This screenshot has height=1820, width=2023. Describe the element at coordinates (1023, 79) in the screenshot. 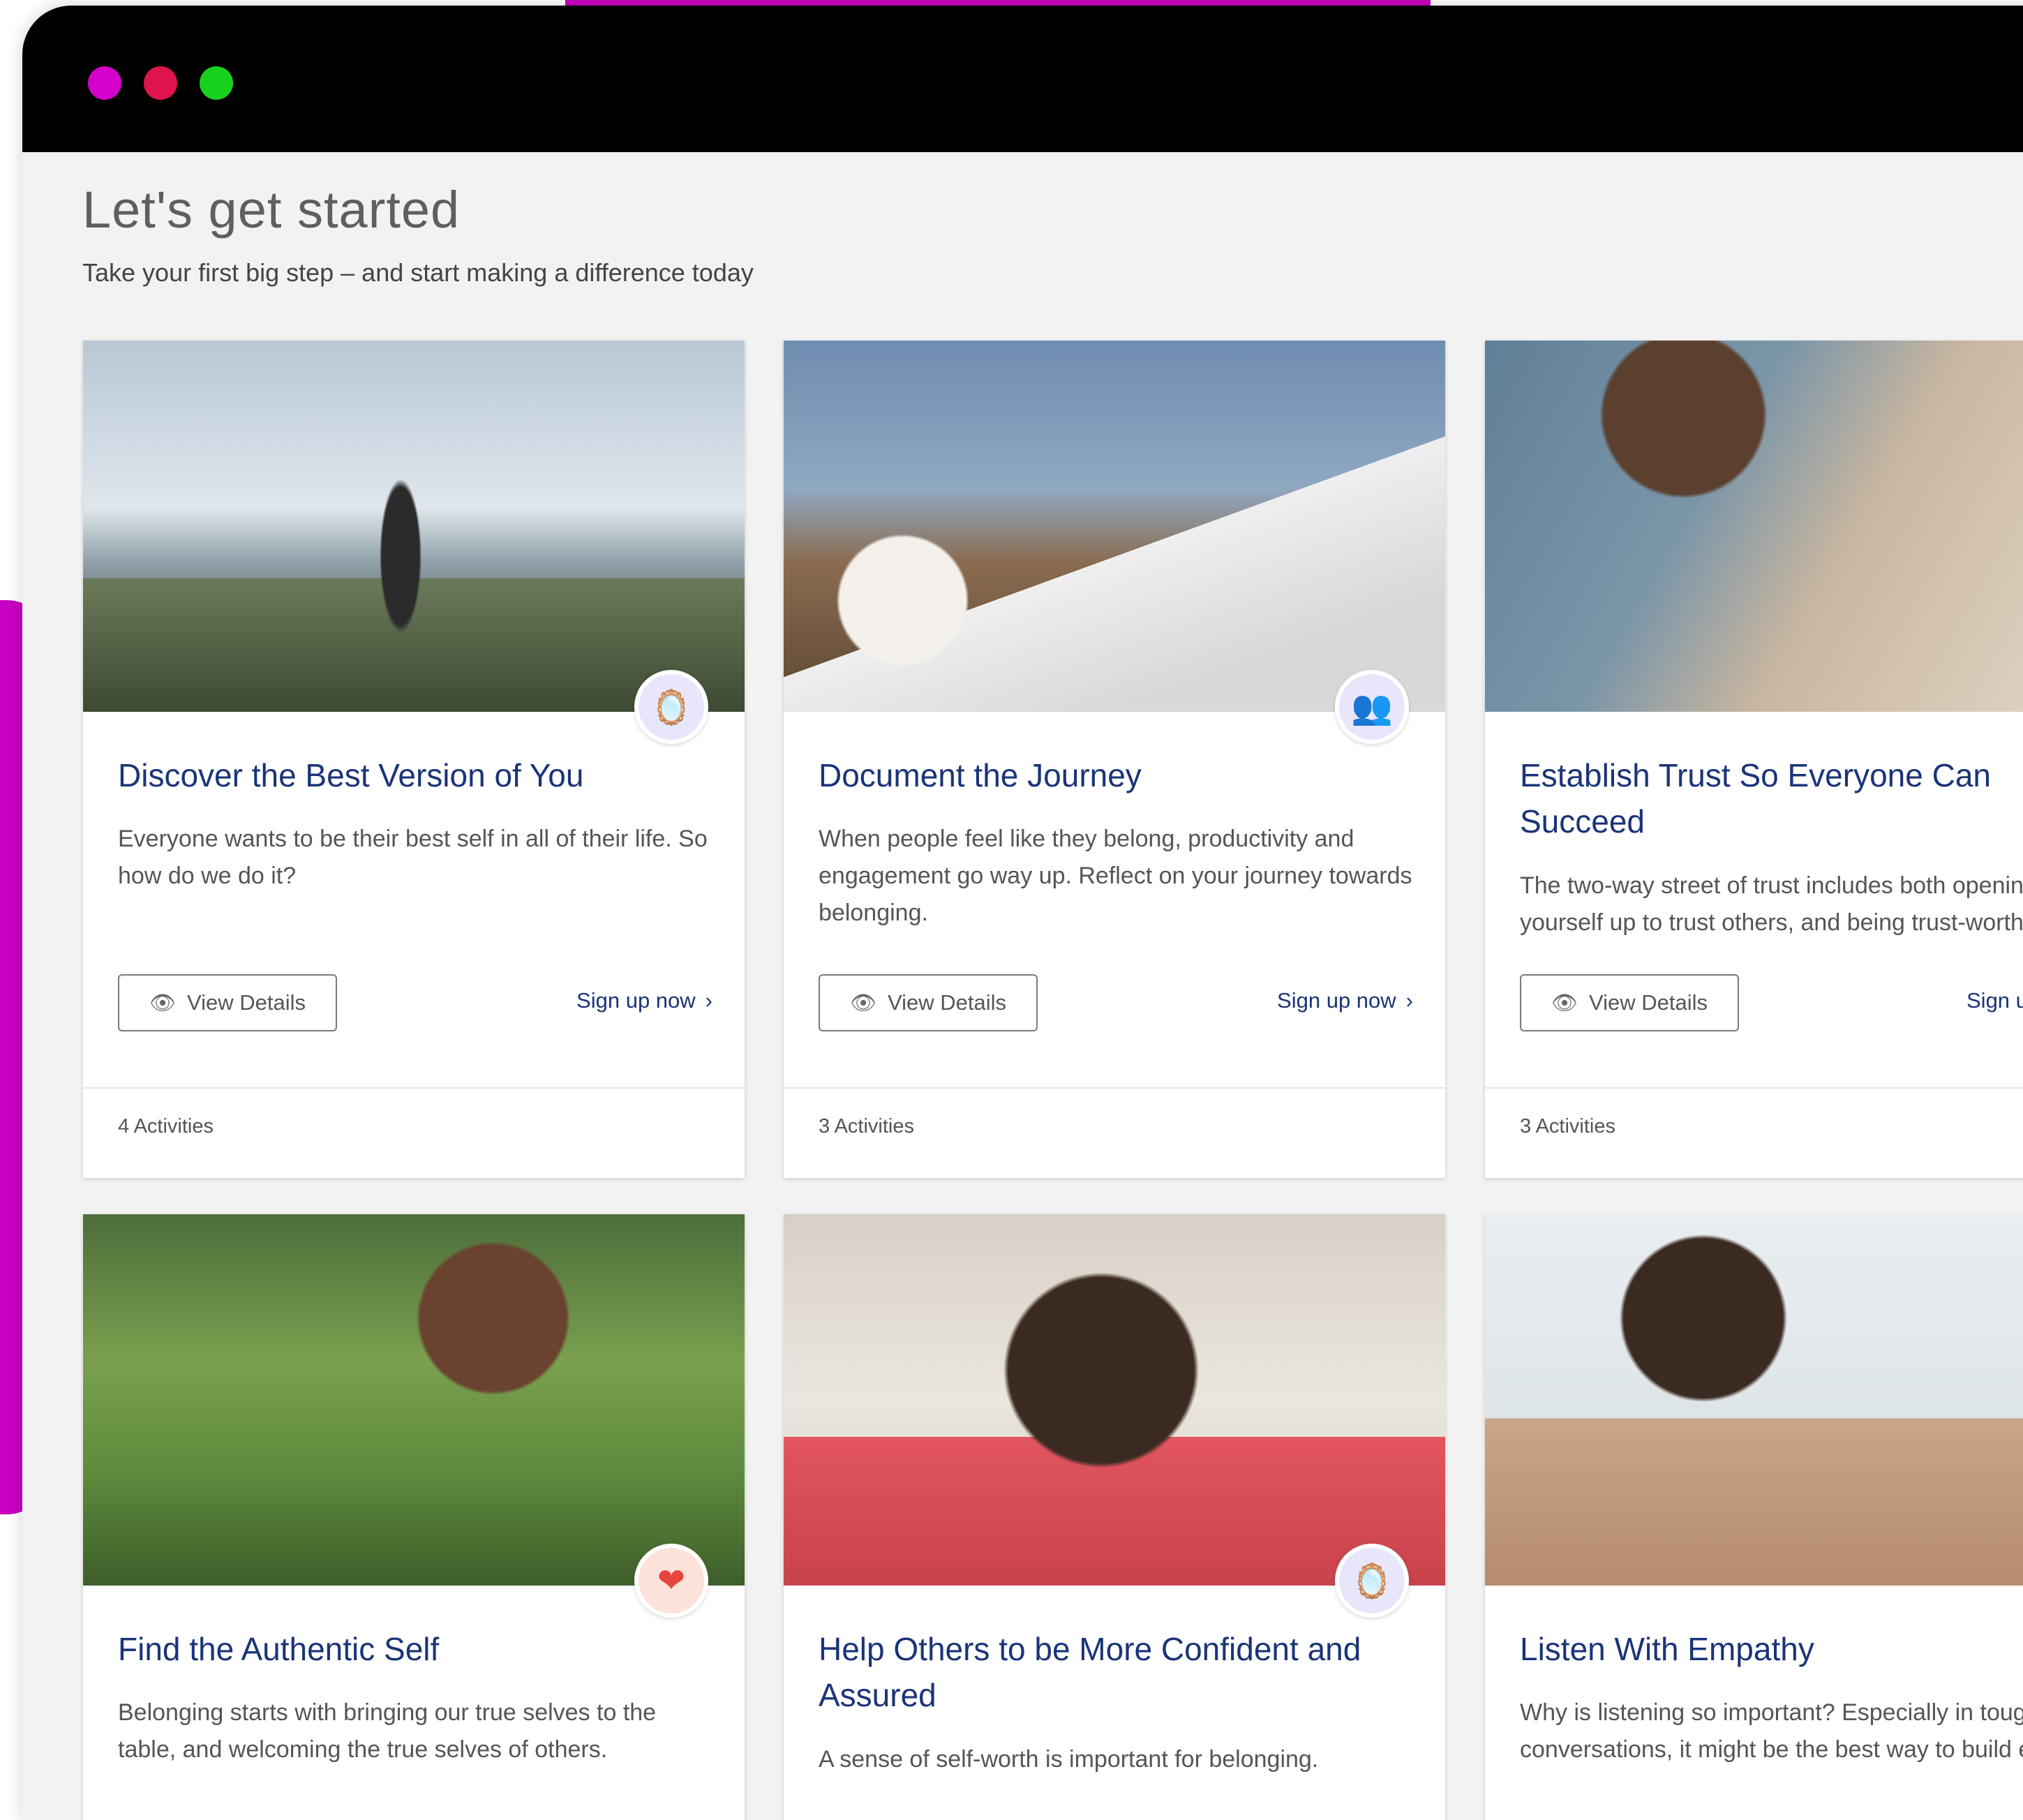

I see `window-titlebar` at that location.